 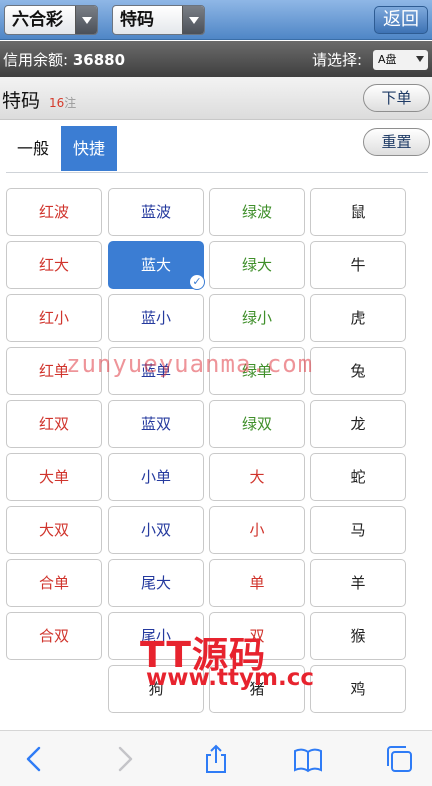 What do you see at coordinates (399, 759) in the screenshot?
I see `tabs-icon` at bounding box center [399, 759].